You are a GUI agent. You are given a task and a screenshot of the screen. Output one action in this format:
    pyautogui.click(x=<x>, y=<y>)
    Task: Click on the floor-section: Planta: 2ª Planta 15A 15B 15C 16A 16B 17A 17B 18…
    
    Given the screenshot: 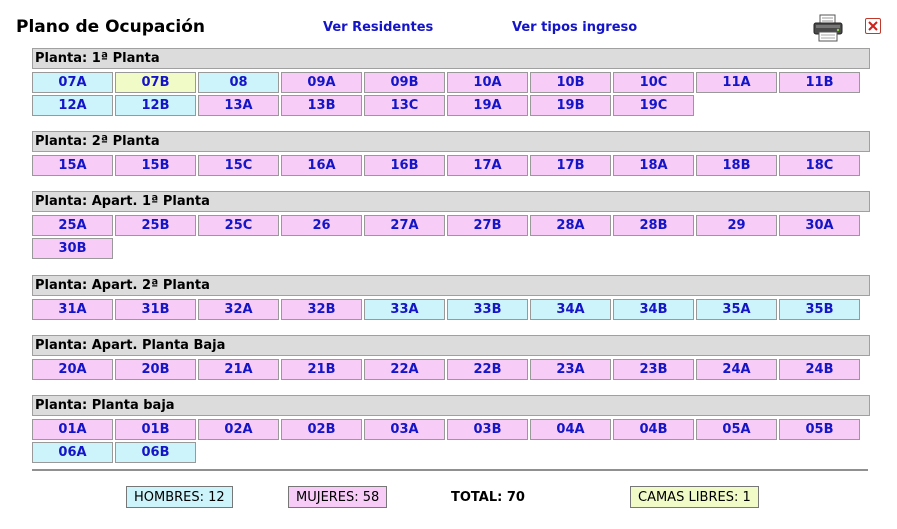 What is the action you would take?
    pyautogui.click(x=451, y=154)
    